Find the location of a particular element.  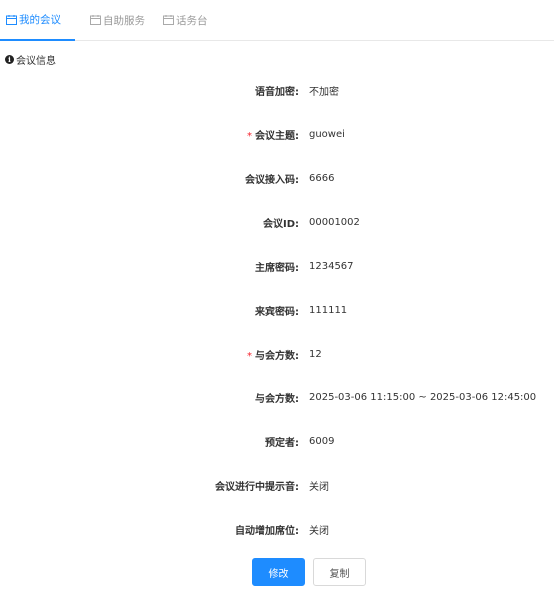

field-label: 与会方数: is located at coordinates (277, 399).